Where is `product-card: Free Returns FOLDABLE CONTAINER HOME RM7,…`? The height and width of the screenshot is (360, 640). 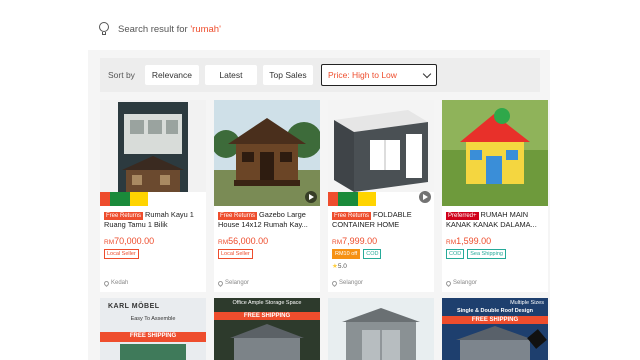
product-card: Free Returns FOLDABLE CONTAINER HOME RM7,… is located at coordinates (381, 196).